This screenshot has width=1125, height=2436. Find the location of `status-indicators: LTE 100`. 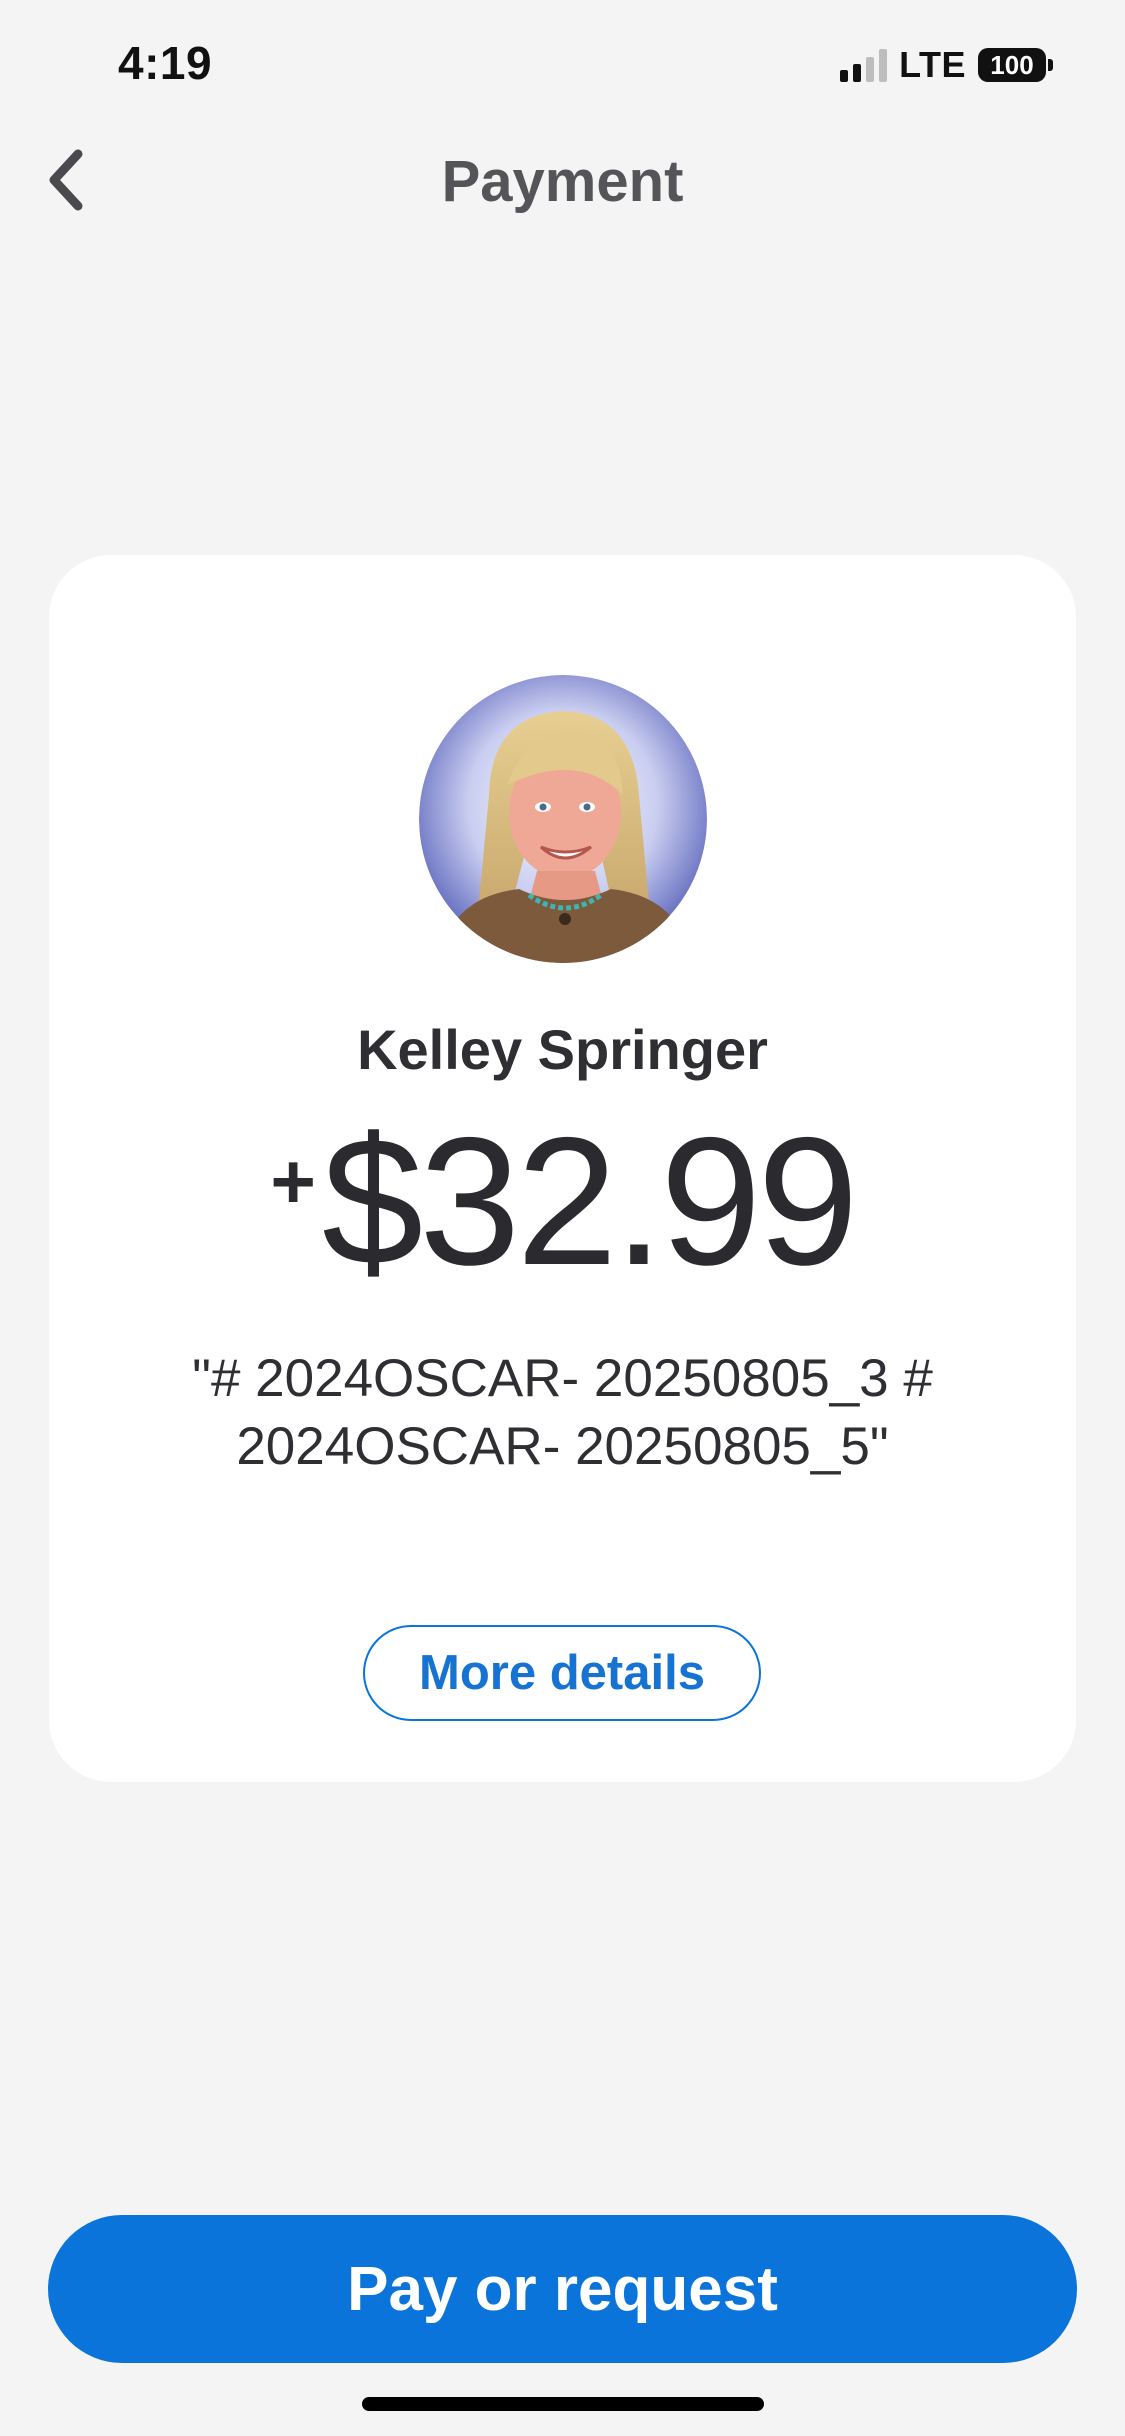

status-indicators: LTE 100 is located at coordinates (946, 65).